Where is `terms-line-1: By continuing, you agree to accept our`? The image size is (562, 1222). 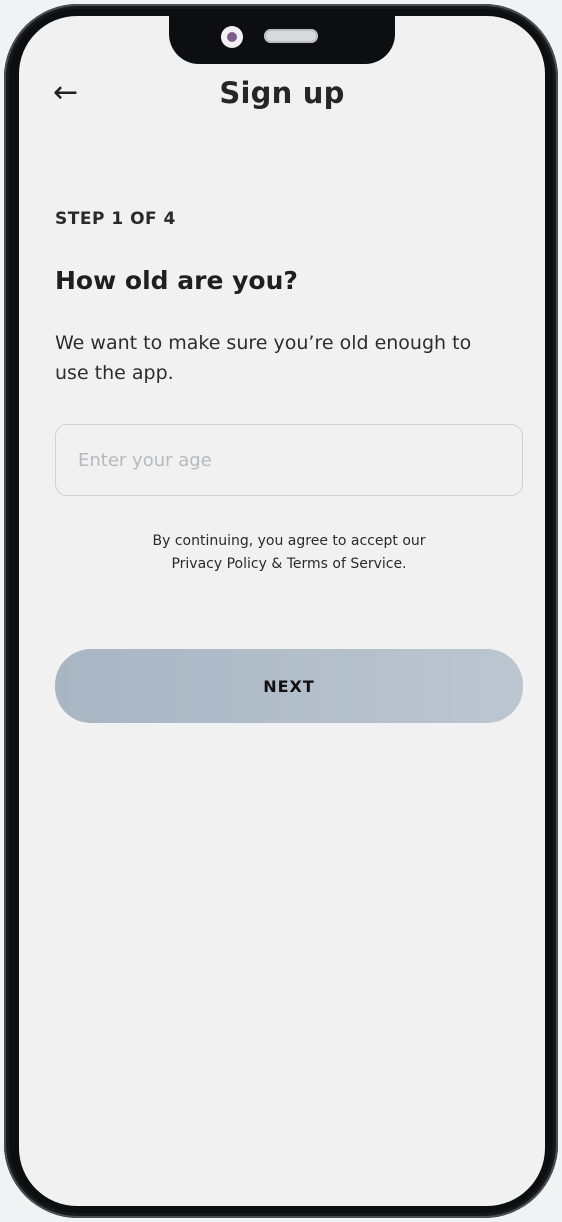 terms-line-1: By continuing, you agree to accept our is located at coordinates (289, 541).